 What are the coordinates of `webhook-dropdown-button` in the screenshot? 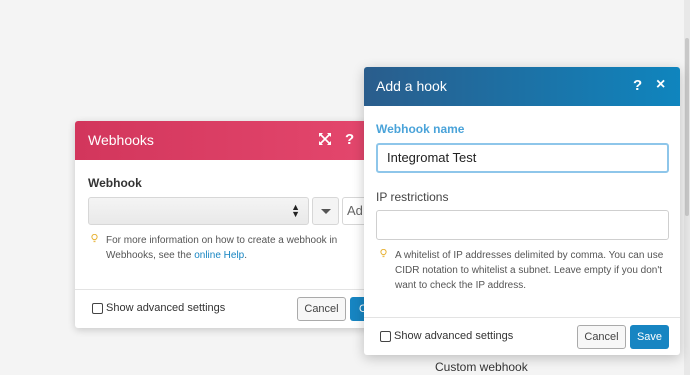 It's located at (325, 211).